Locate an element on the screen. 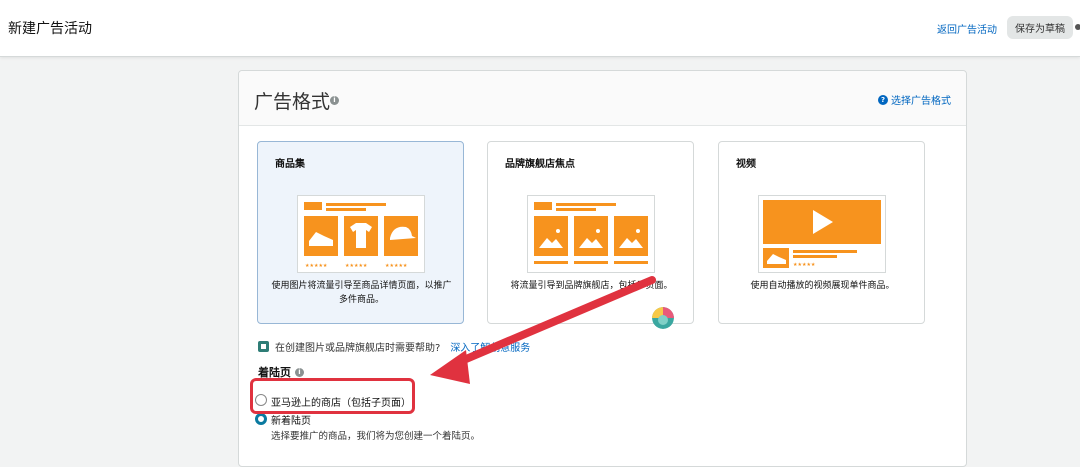 This screenshot has width=1080, height=467. radio-label-amazon-store: 亚马逊上的商店（包括子页面） is located at coordinates (341, 401).